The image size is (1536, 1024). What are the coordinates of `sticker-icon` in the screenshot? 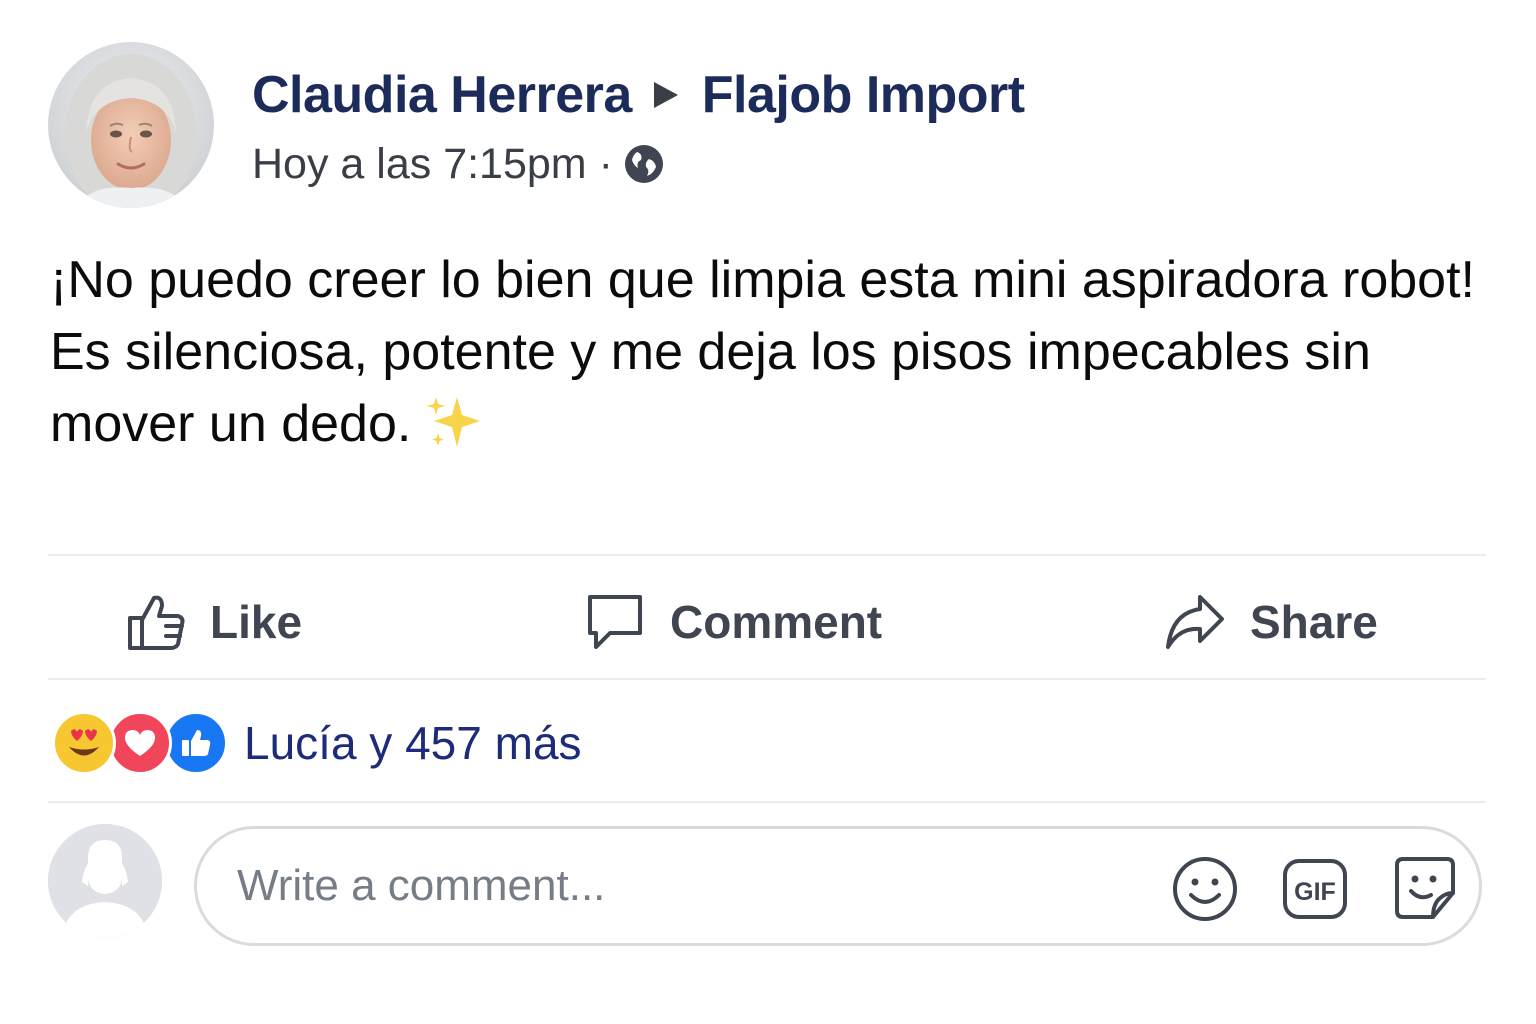 It's located at (1425, 890).